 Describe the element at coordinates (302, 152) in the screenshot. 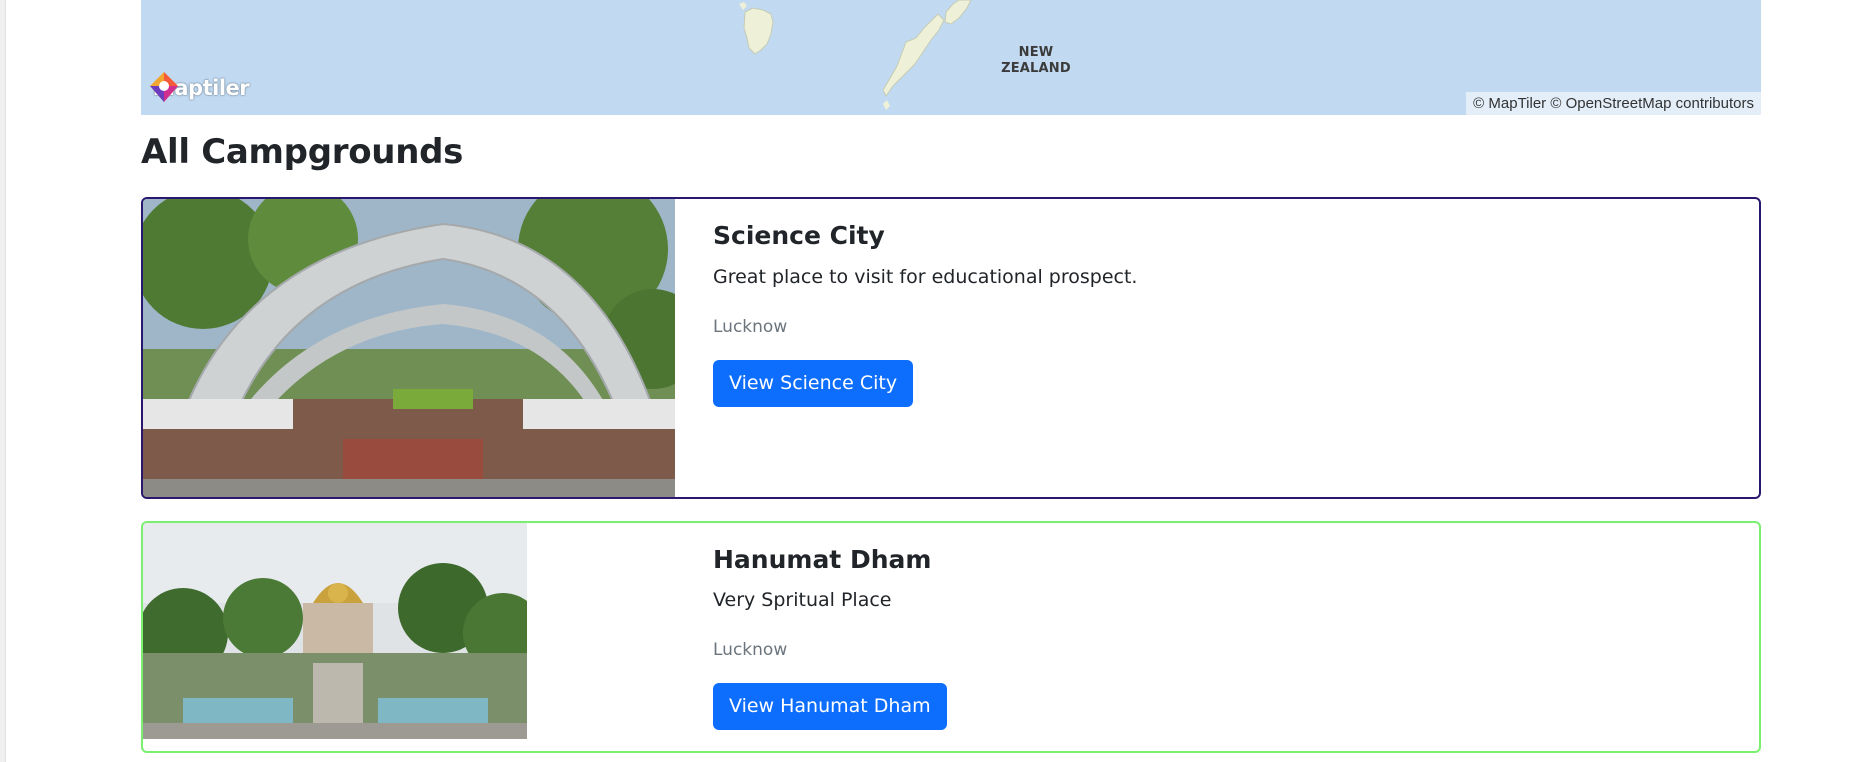

I see `page-title: All Campgrounds` at that location.